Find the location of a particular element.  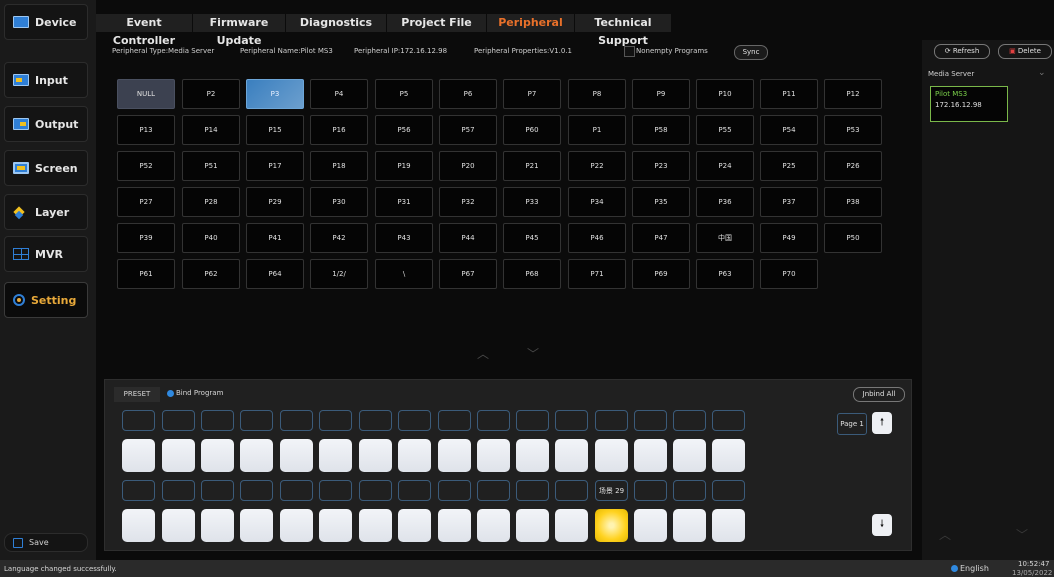

program-button: P54 is located at coordinates (789, 130).